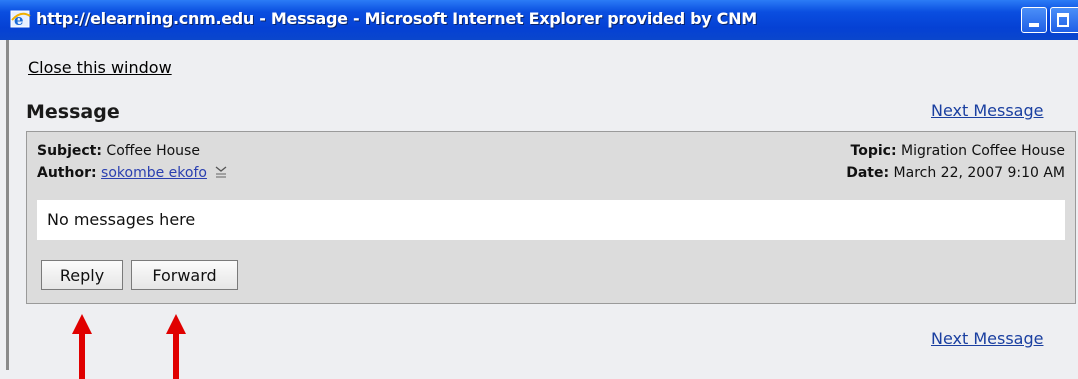 The width and height of the screenshot is (1078, 379). I want to click on topic-row: Topic: Migration Coffee House, so click(958, 151).